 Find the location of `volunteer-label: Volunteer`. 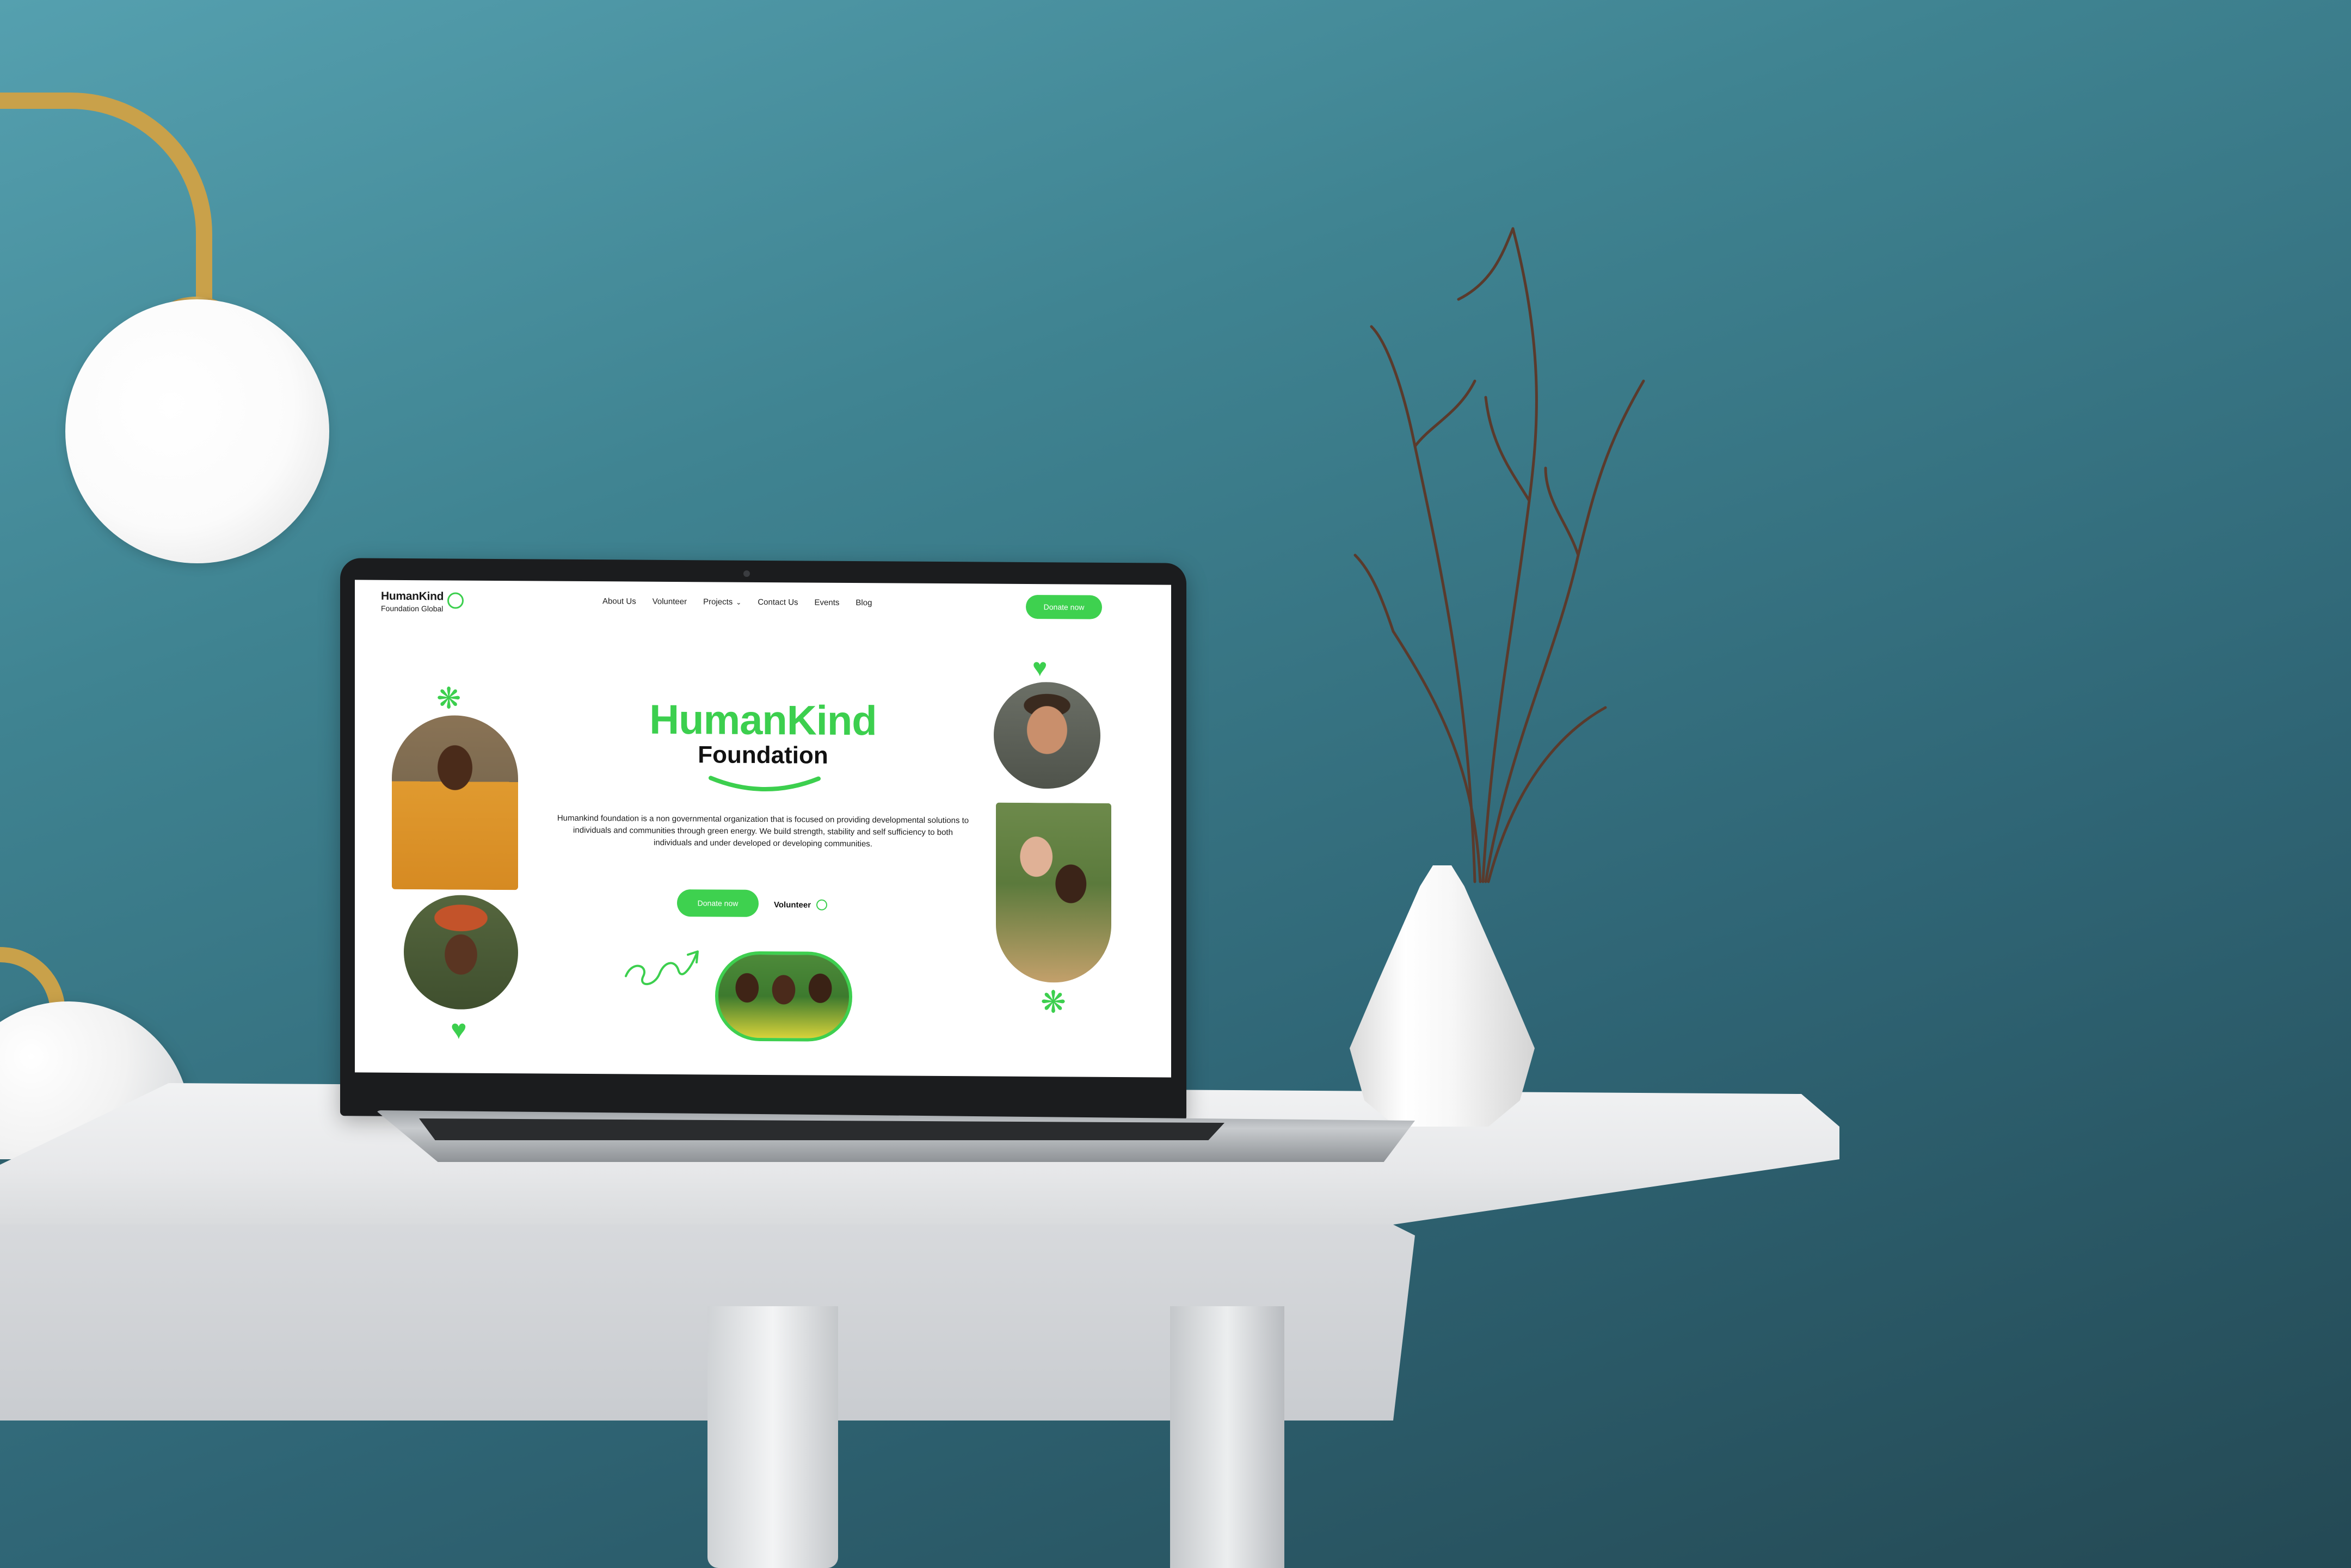

volunteer-label: Volunteer is located at coordinates (792, 905).